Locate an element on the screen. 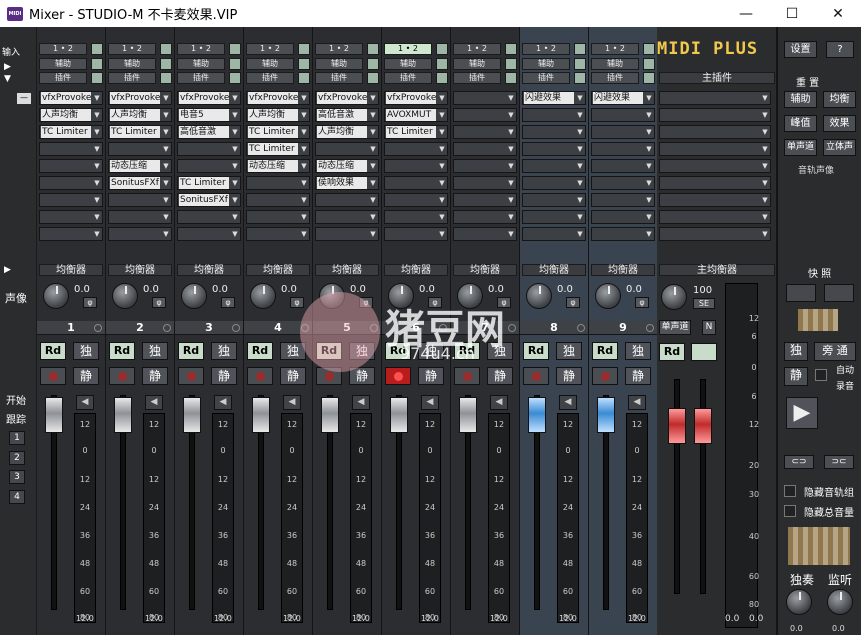  track-select-1: 1 is located at coordinates (17, 438).